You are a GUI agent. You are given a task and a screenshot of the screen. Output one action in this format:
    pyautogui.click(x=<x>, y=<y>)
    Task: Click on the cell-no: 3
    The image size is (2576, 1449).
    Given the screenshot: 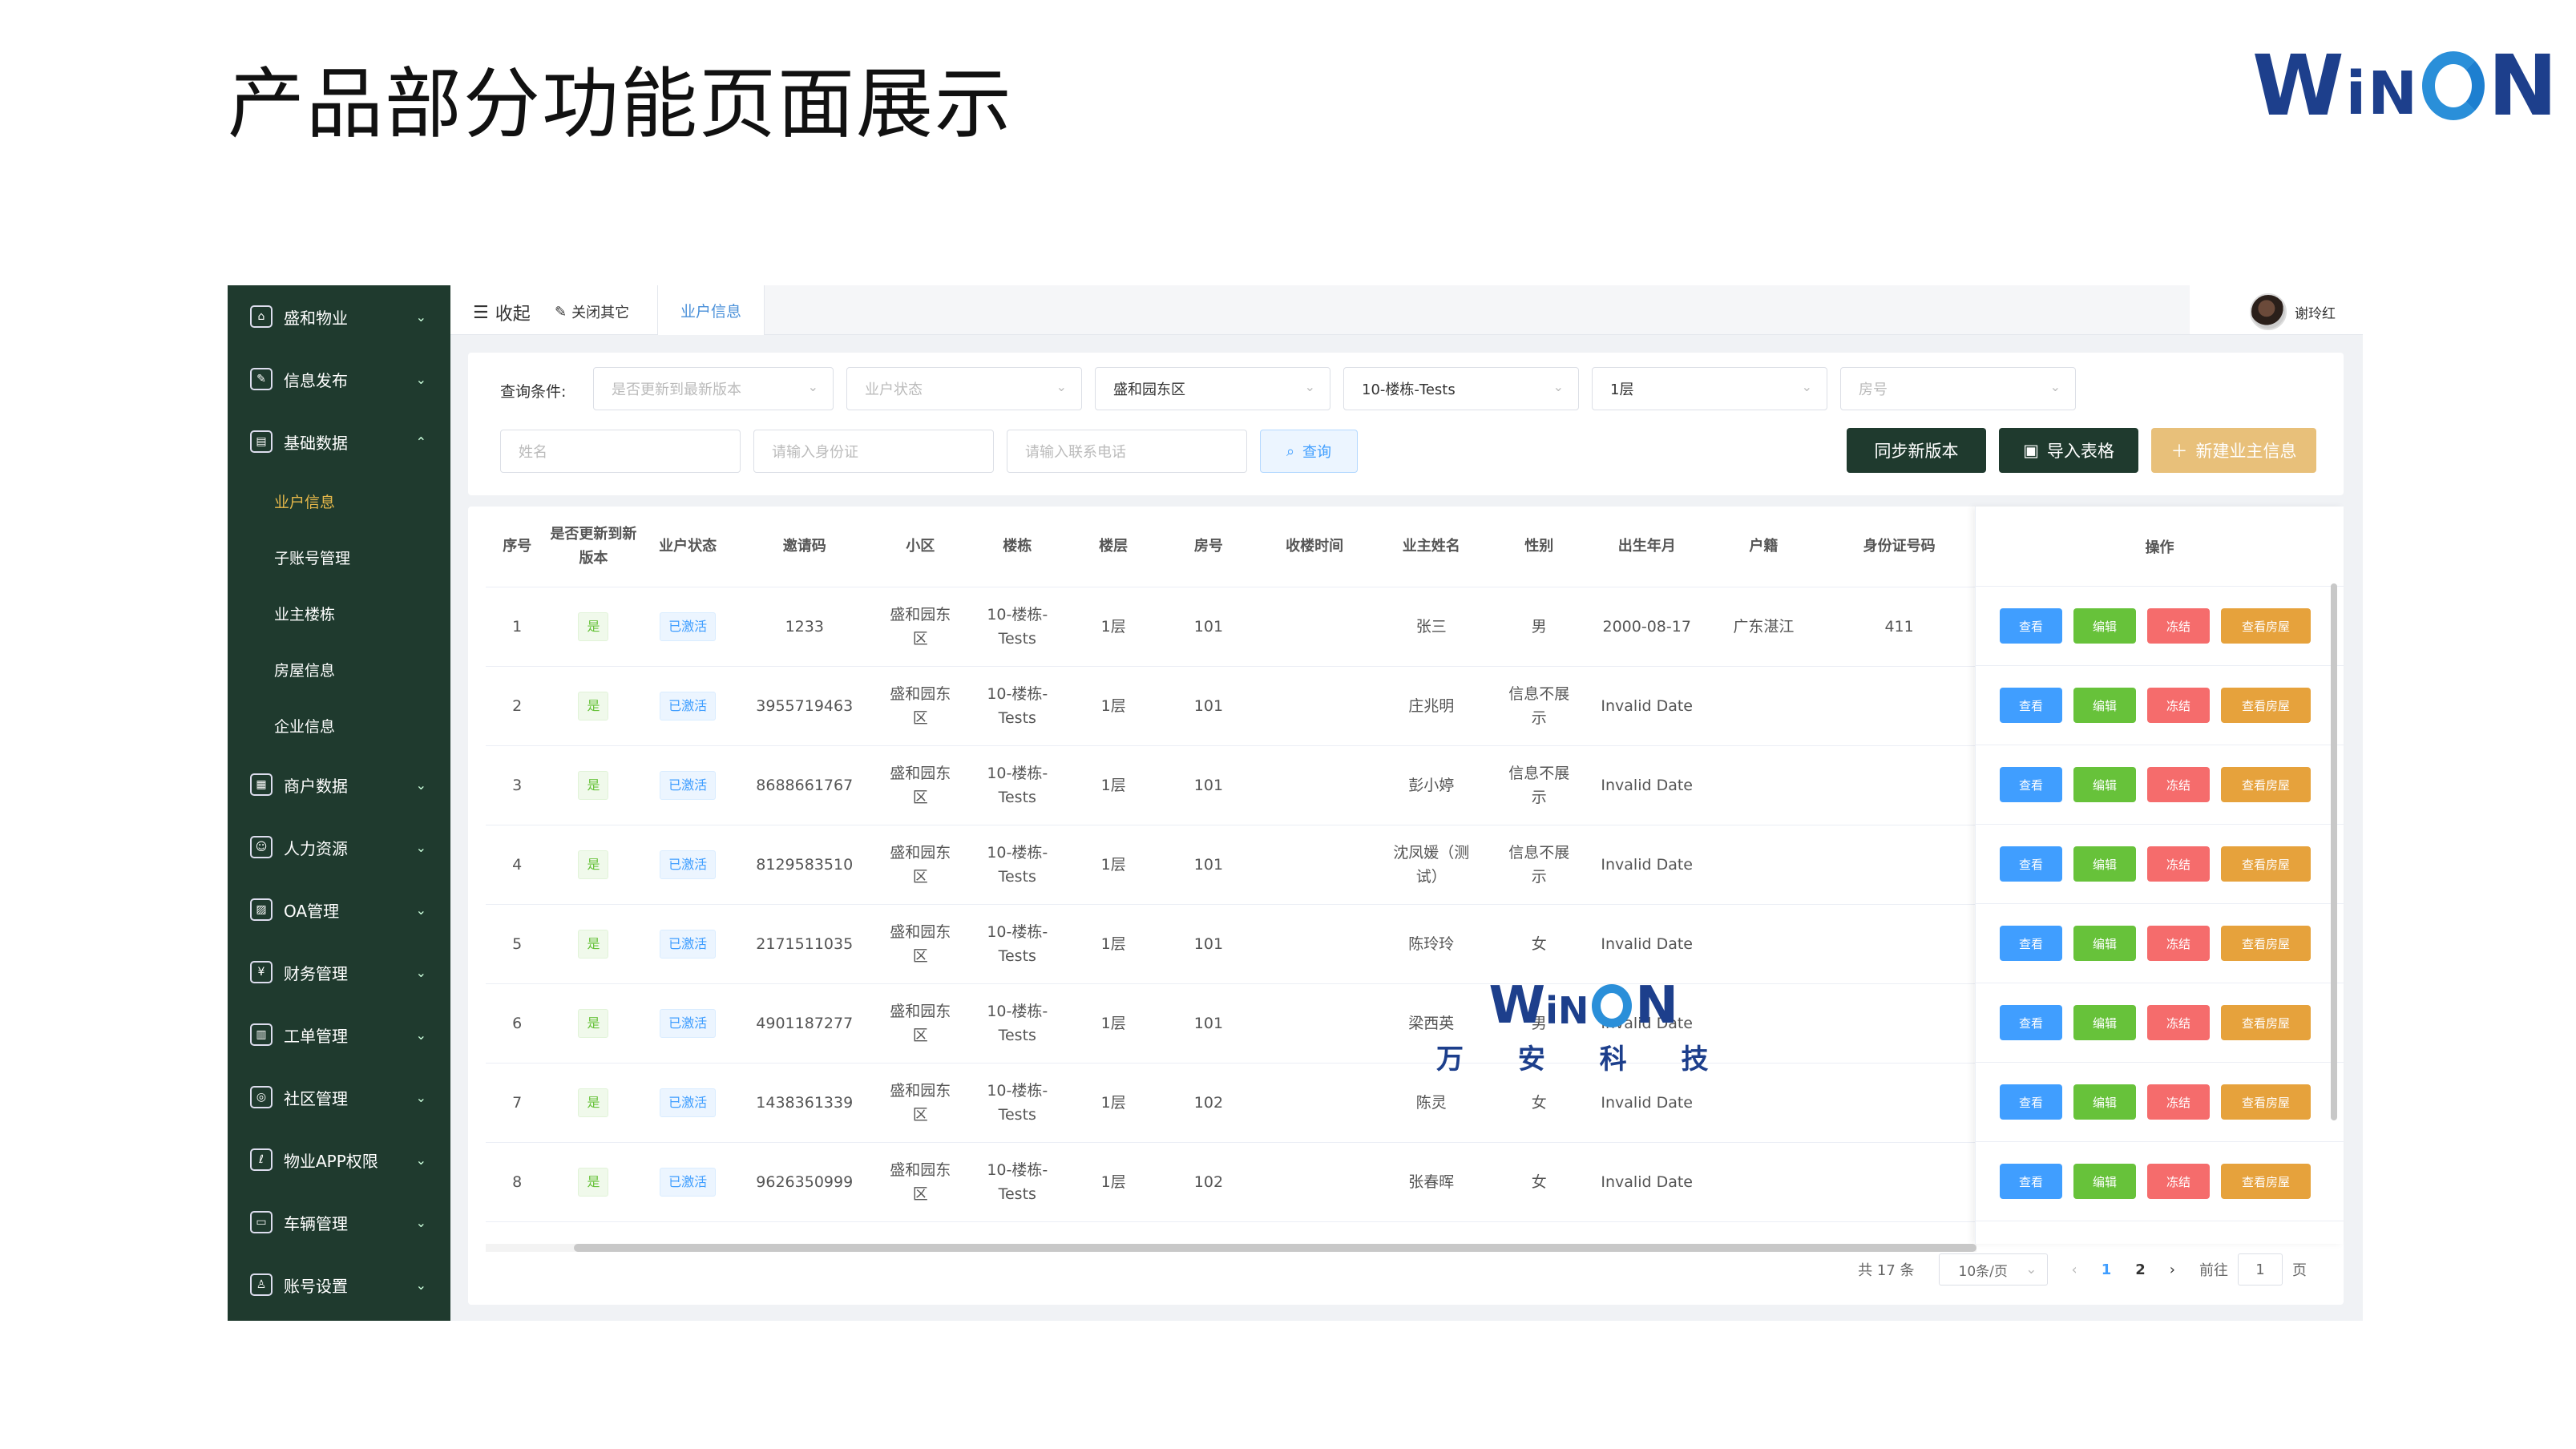 What is the action you would take?
    pyautogui.click(x=518, y=785)
    